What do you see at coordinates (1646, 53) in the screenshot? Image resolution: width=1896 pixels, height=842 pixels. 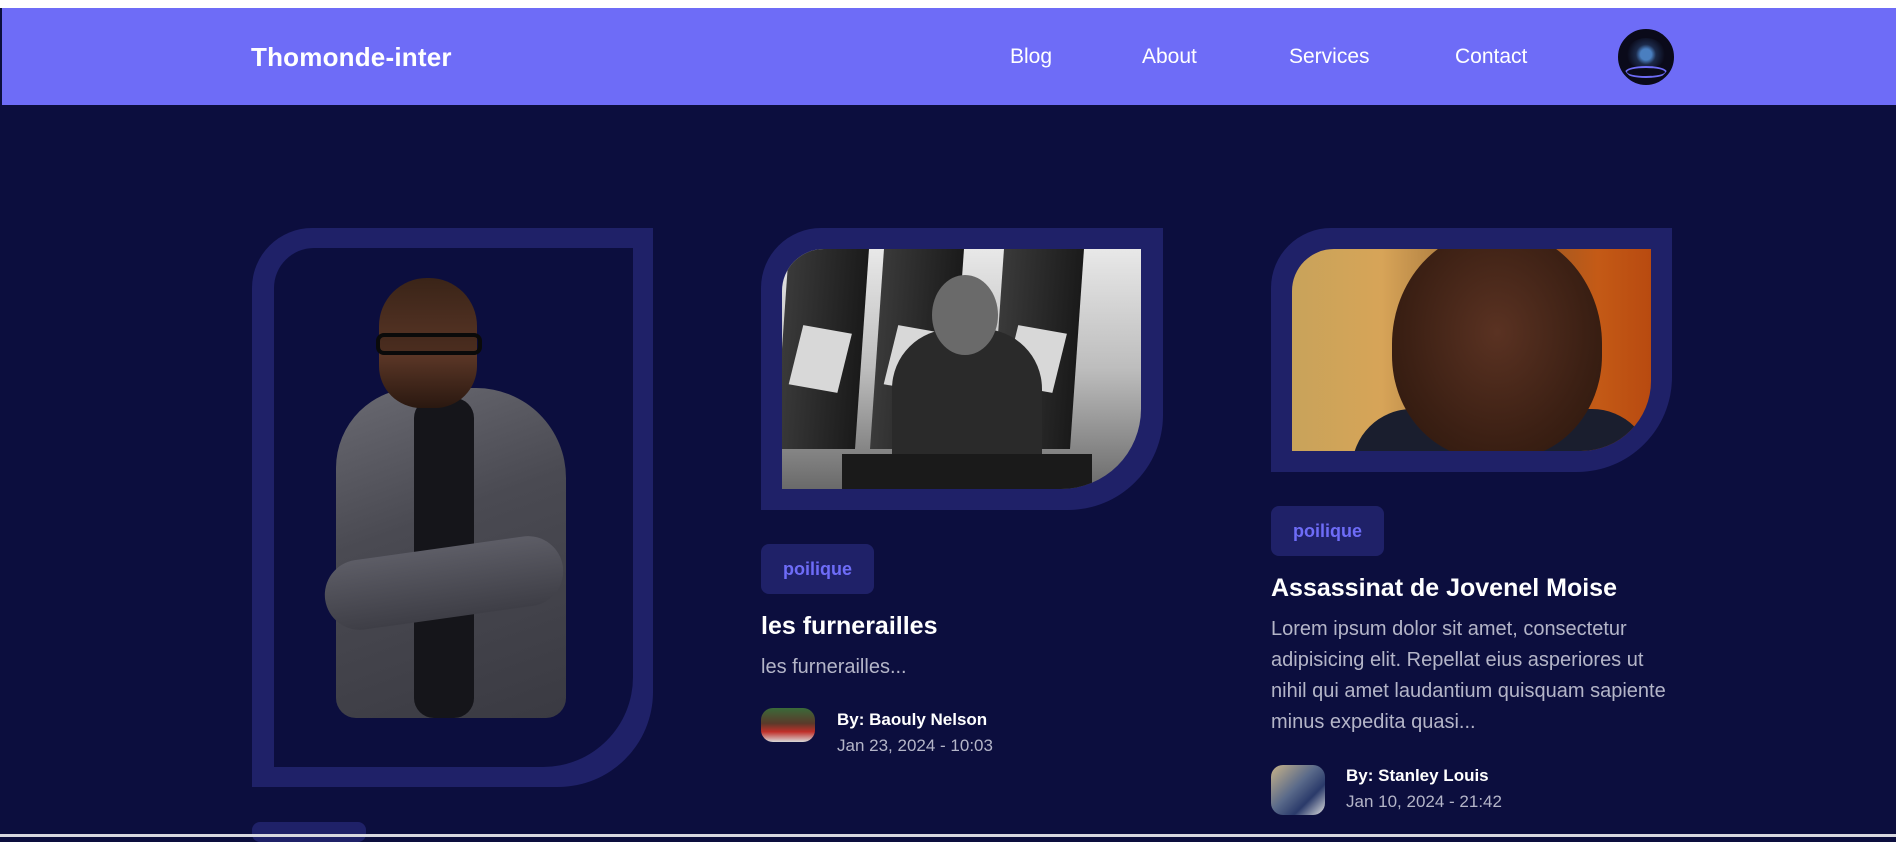 I see `avatar-image` at bounding box center [1646, 53].